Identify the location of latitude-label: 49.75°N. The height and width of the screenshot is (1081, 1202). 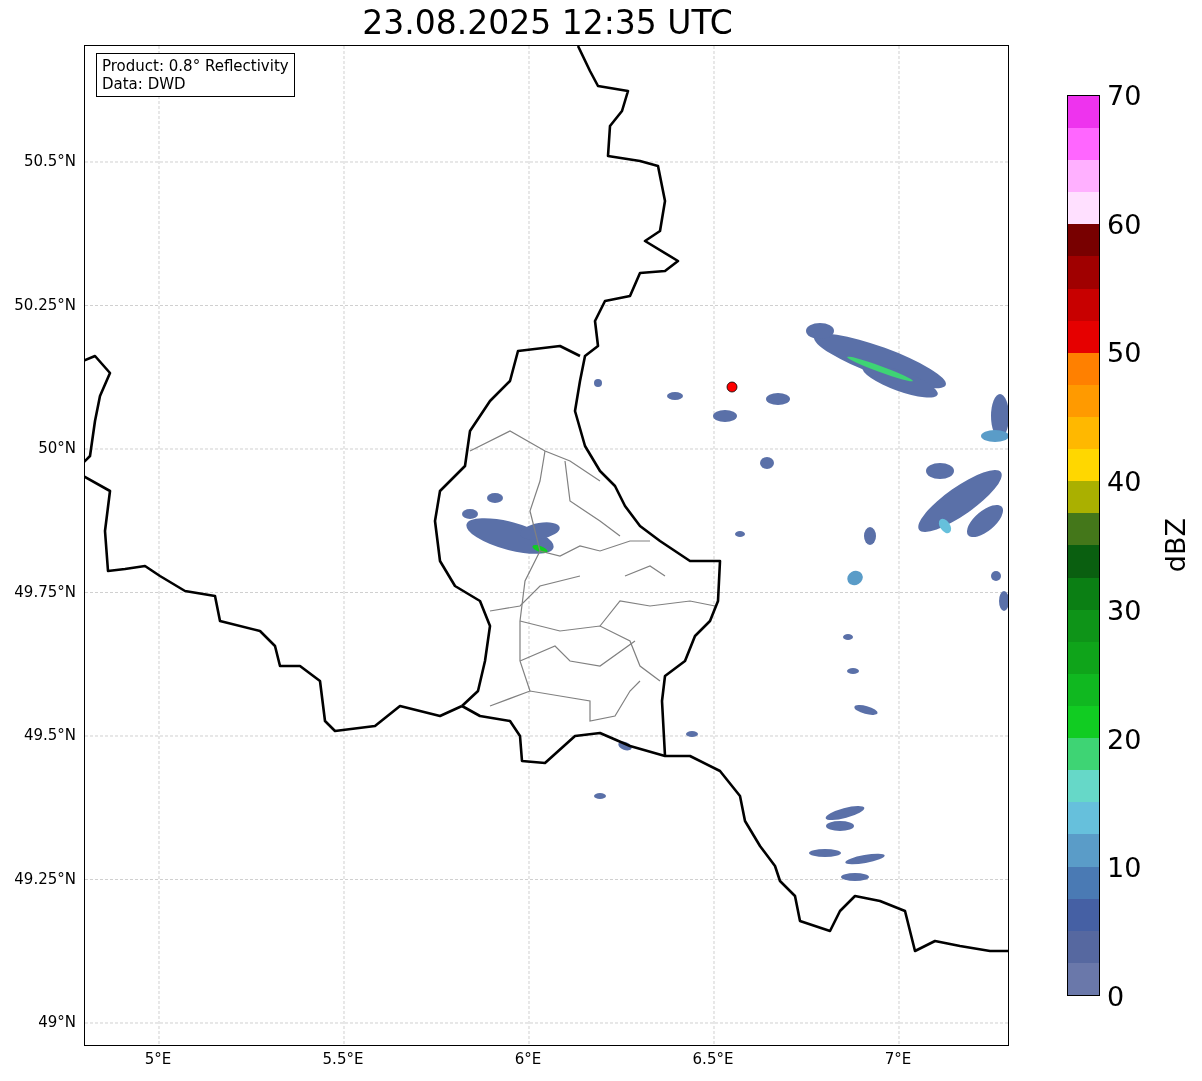
(45, 591).